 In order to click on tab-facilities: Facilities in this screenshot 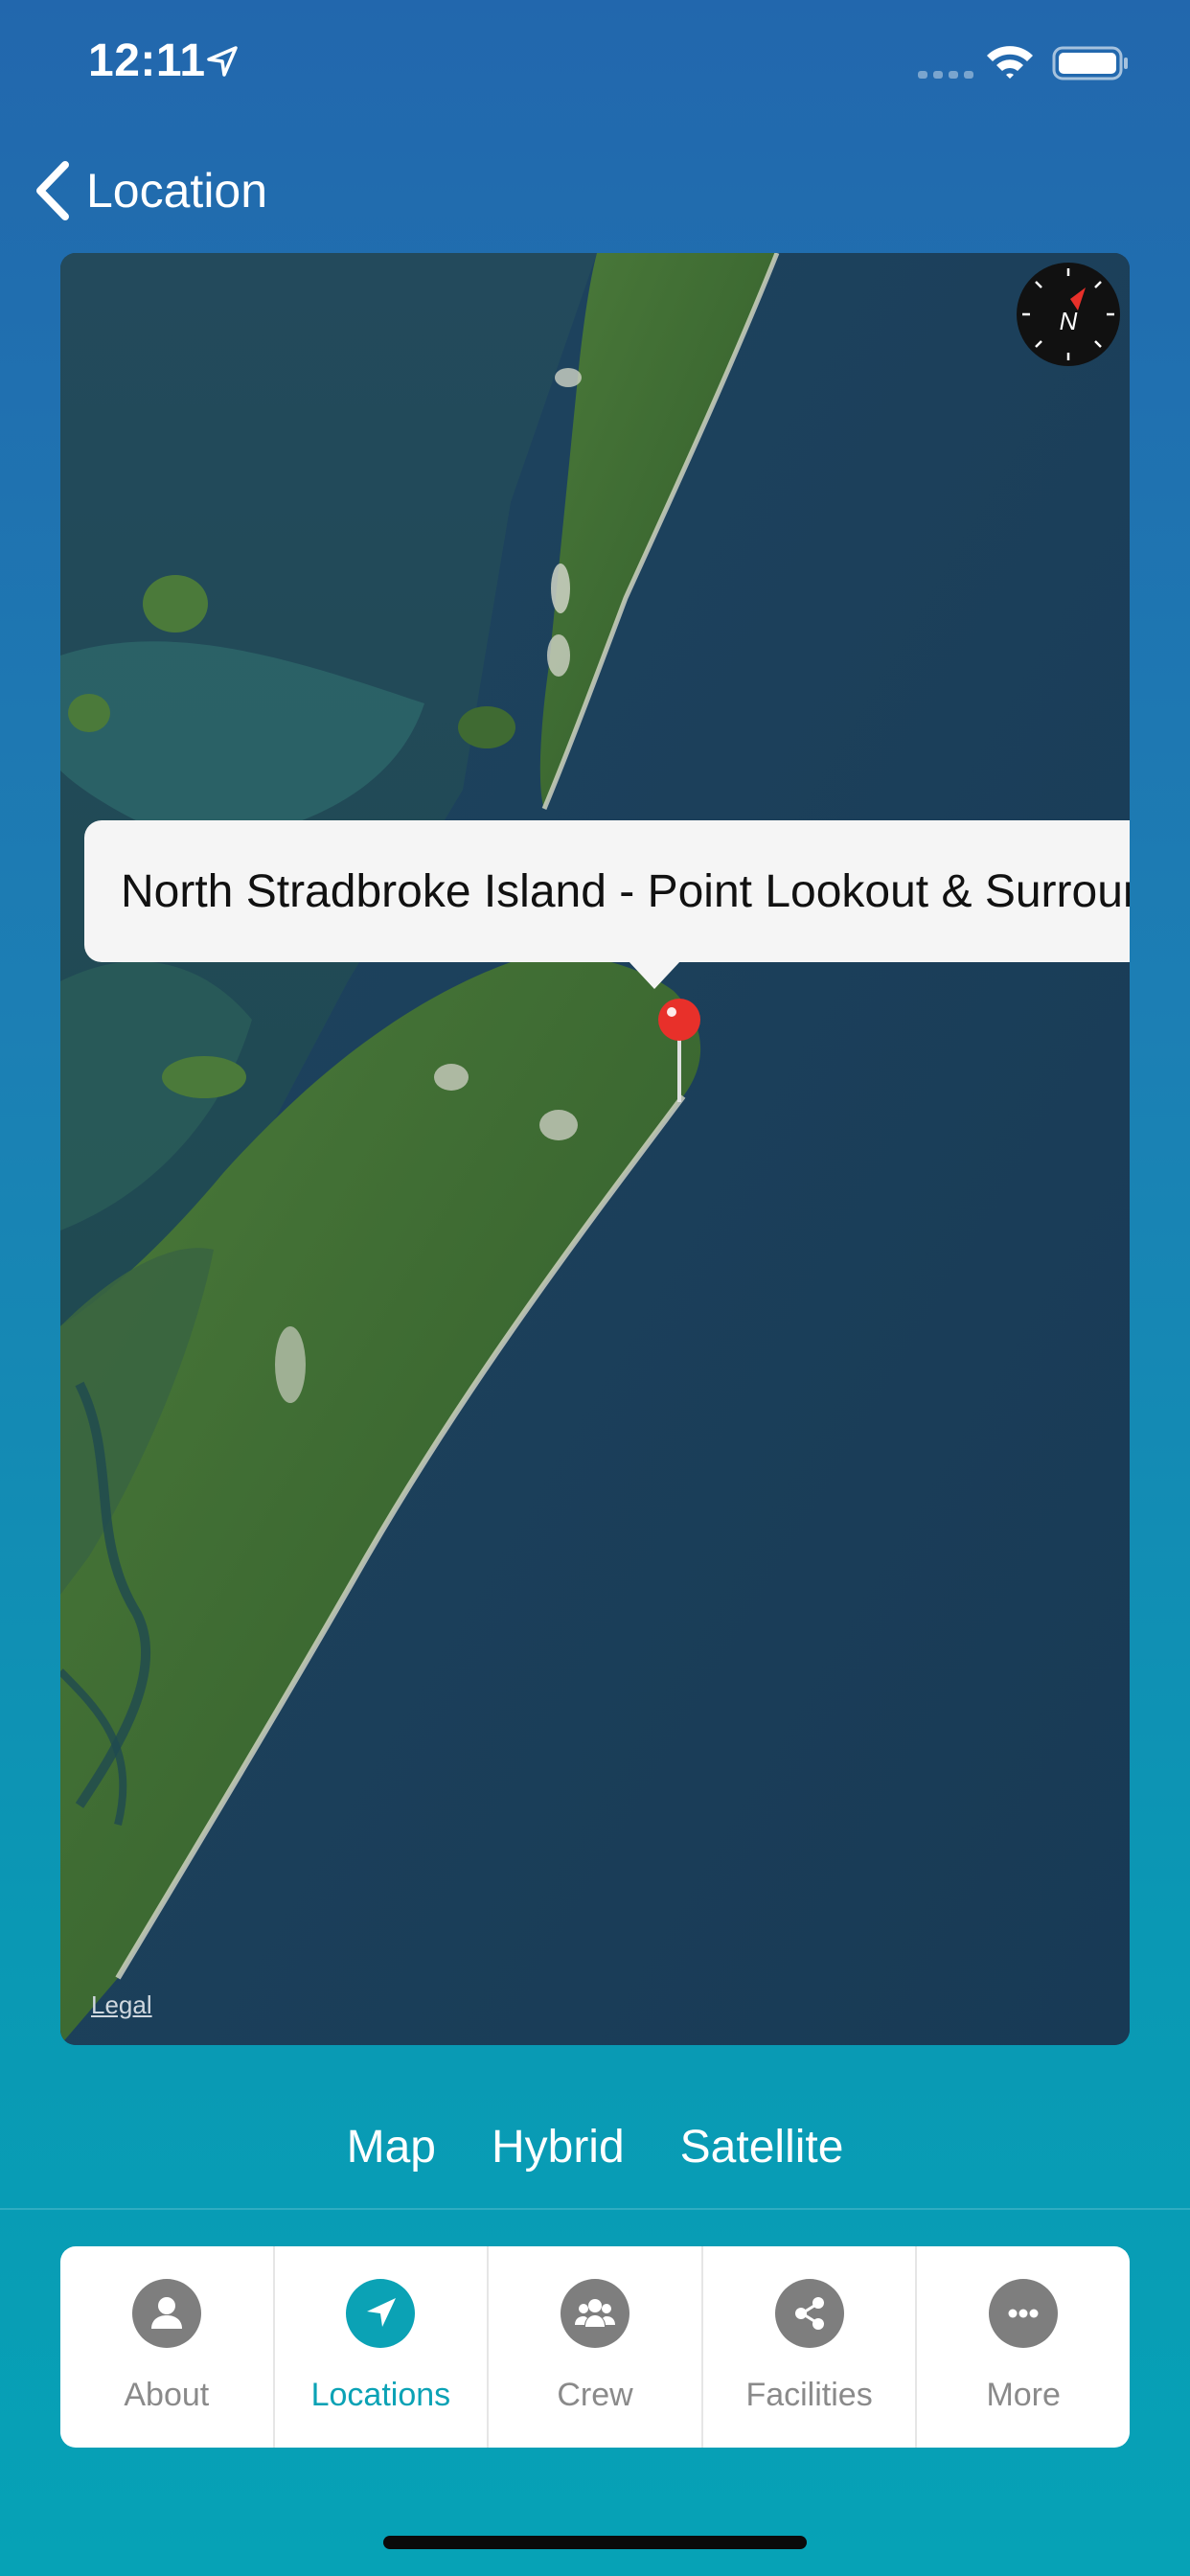, I will do `click(810, 2347)`.